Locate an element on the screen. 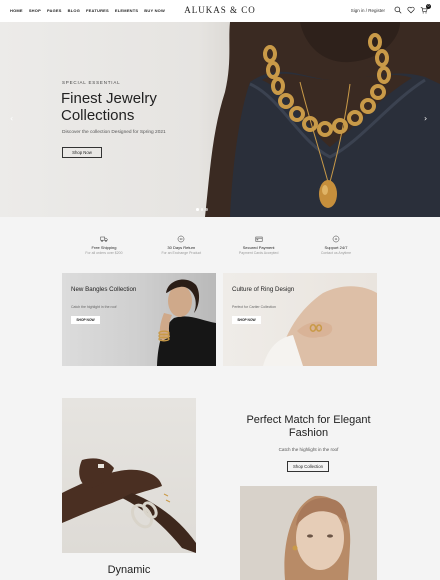 This screenshot has height=580, width=440. hero-title: Finest Jewelry Collections is located at coordinates (109, 107).